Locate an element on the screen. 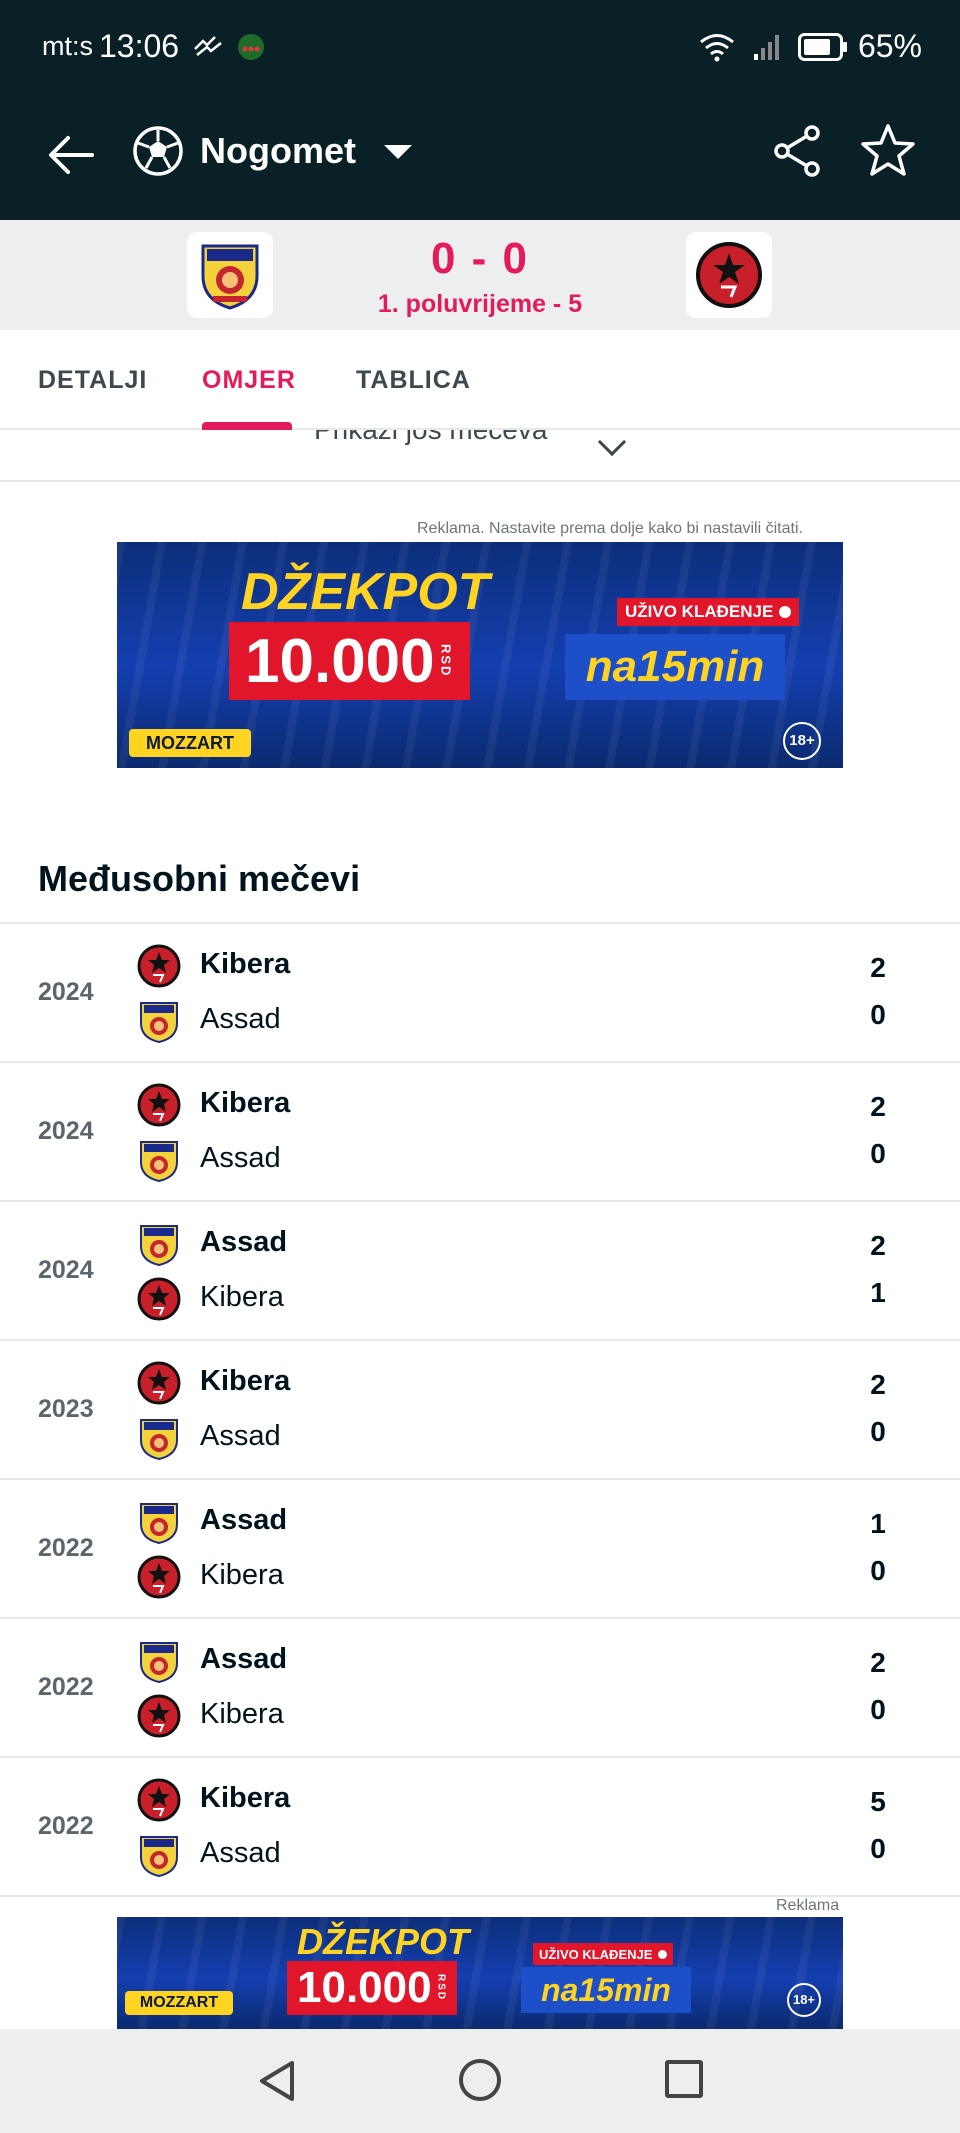 This screenshot has height=2133, width=960. h2h-match-row: 2023 Kibera Assad 2 0 is located at coordinates (480, 1410).